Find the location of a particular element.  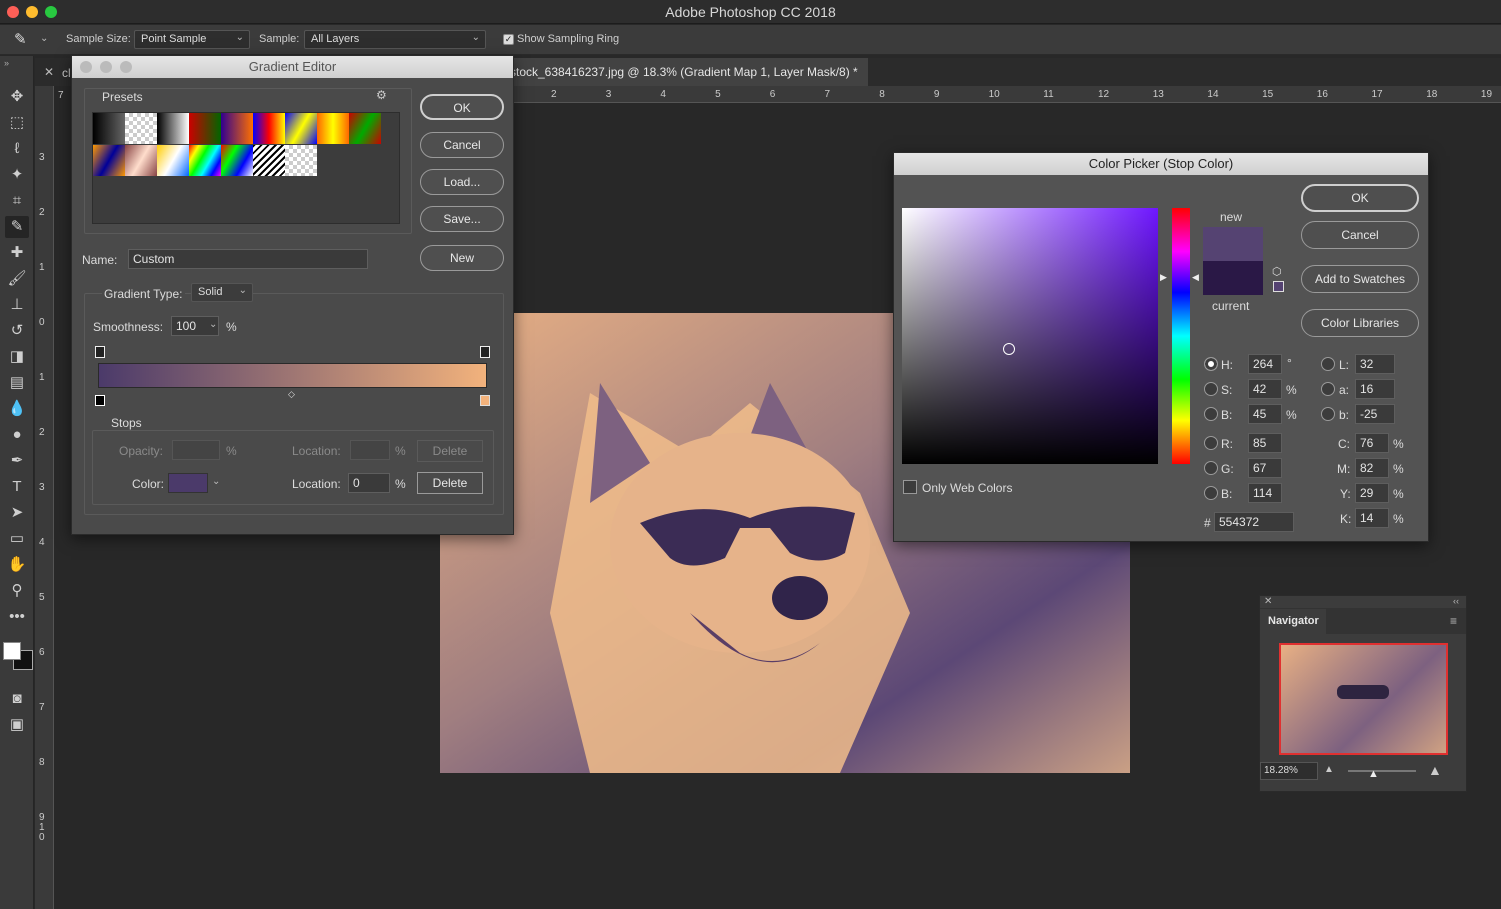

saturation-field: 42 is located at coordinates (1265, 389).